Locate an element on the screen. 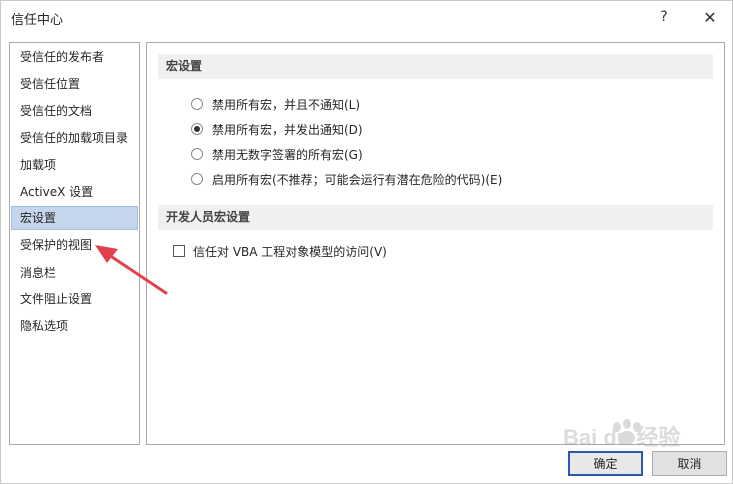  sidebar-item-trusted-publishers: 受信任的发布者 is located at coordinates (74, 57).